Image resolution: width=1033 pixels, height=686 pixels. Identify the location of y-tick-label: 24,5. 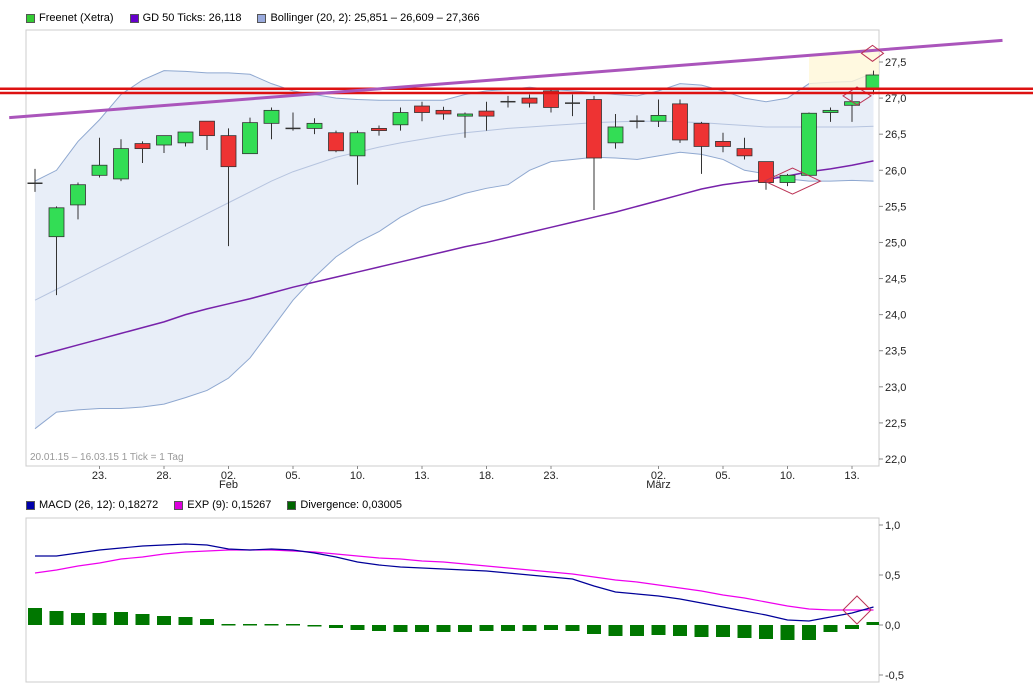
(895, 280).